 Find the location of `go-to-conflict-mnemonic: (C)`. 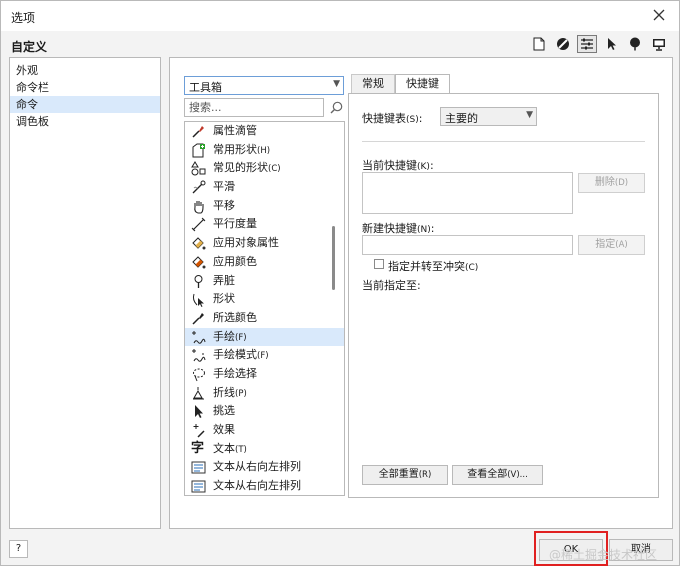

go-to-conflict-mnemonic: (C) is located at coordinates (472, 268).